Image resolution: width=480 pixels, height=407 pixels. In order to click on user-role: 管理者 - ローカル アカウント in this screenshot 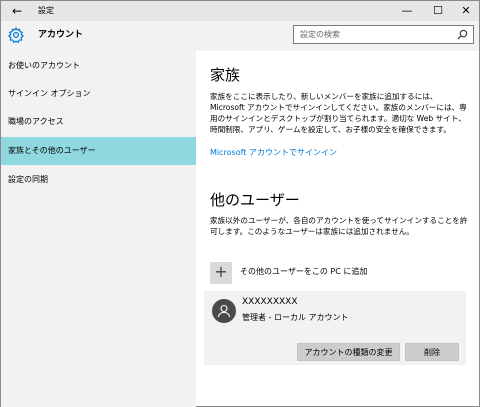, I will do `click(295, 317)`.